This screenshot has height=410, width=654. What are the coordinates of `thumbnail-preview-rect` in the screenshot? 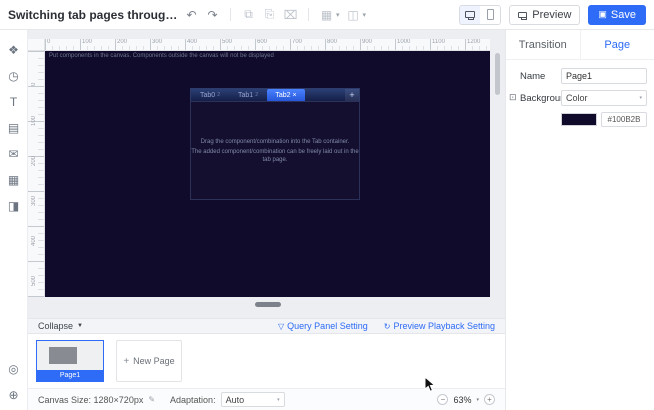 It's located at (63, 355).